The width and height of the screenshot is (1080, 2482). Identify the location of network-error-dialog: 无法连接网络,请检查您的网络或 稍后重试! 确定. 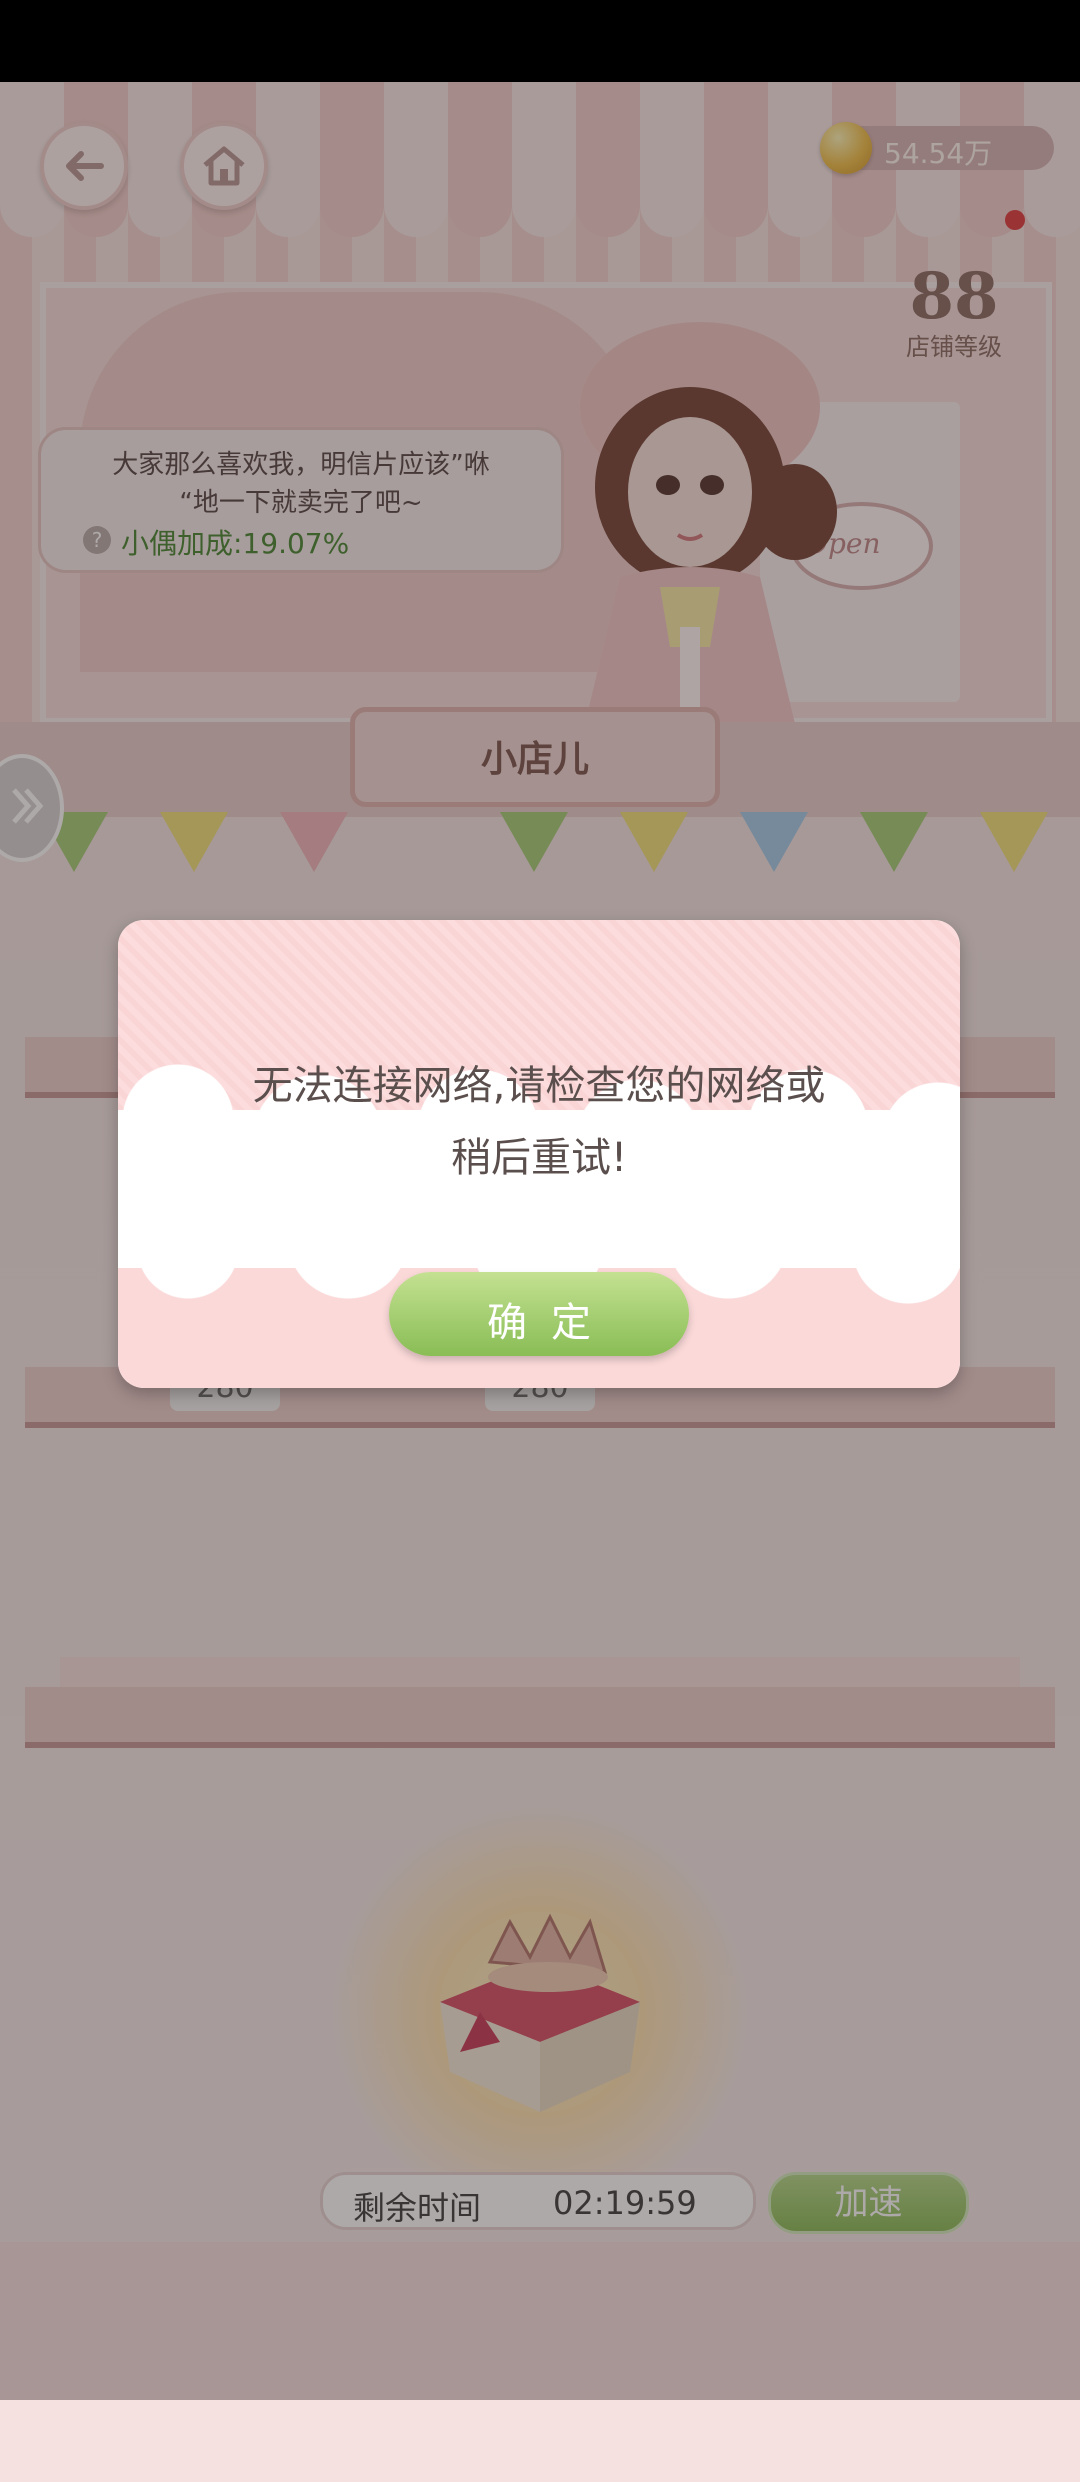
(539, 1154).